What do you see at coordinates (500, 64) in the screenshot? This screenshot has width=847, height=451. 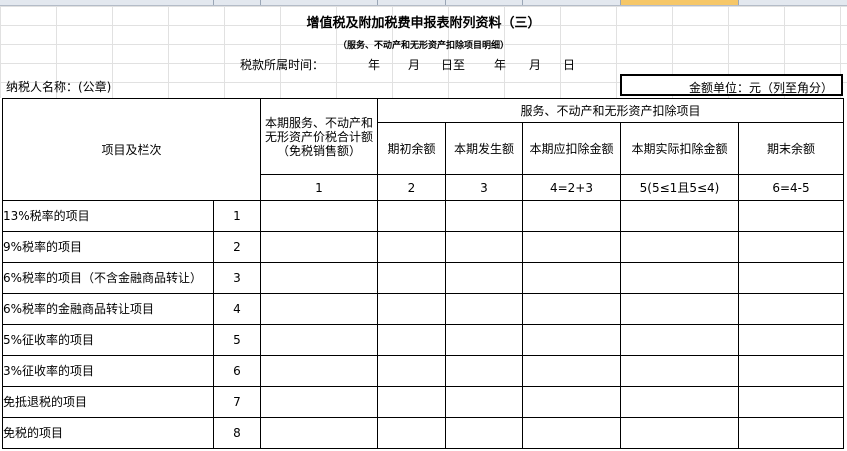 I see `period-year-end: 年` at bounding box center [500, 64].